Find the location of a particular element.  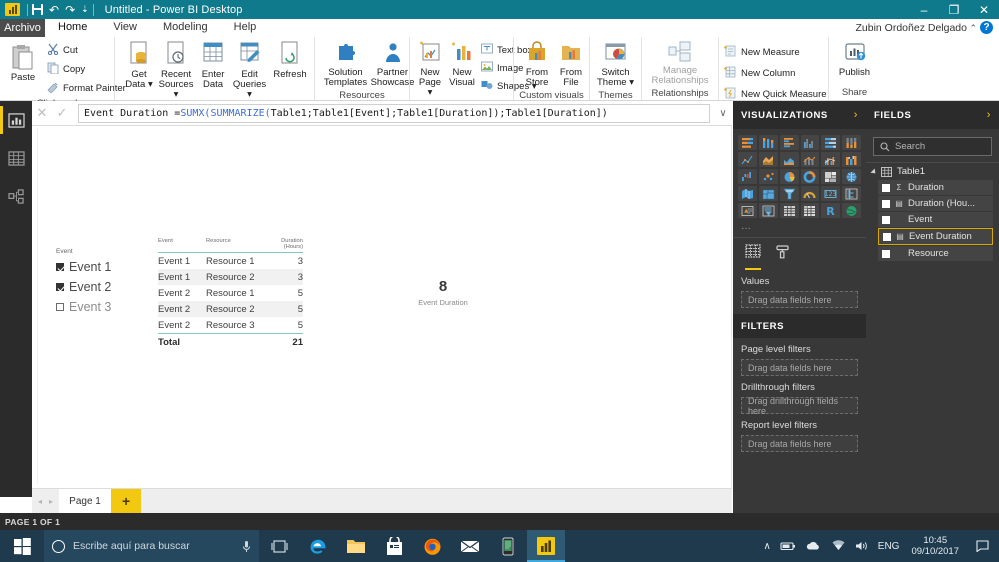

viz-map is located at coordinates (851, 176).